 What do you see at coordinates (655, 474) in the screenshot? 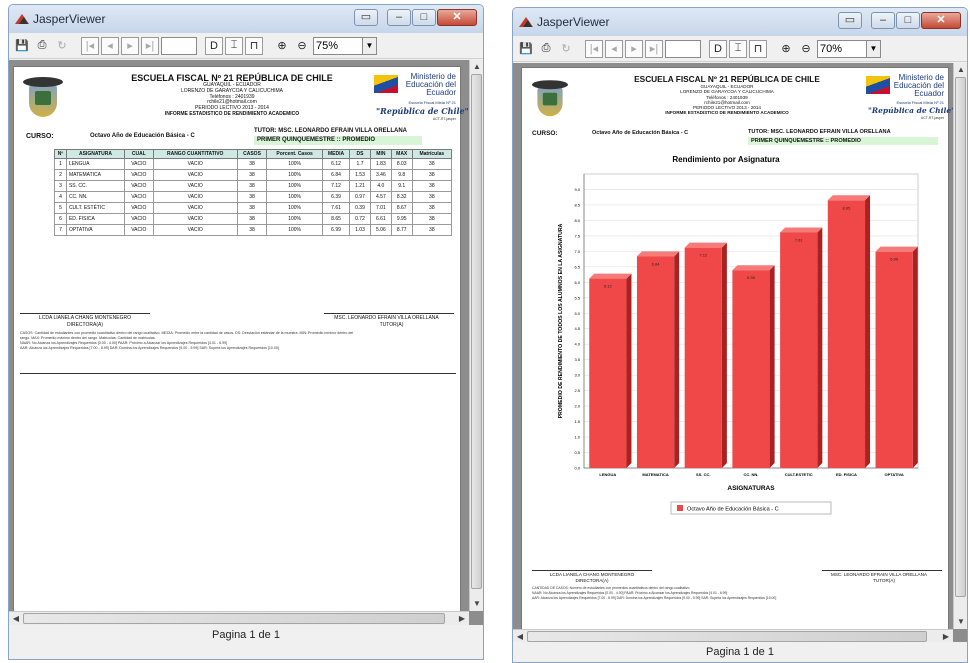
I see `x-tick-label: MATEMATICA` at bounding box center [655, 474].